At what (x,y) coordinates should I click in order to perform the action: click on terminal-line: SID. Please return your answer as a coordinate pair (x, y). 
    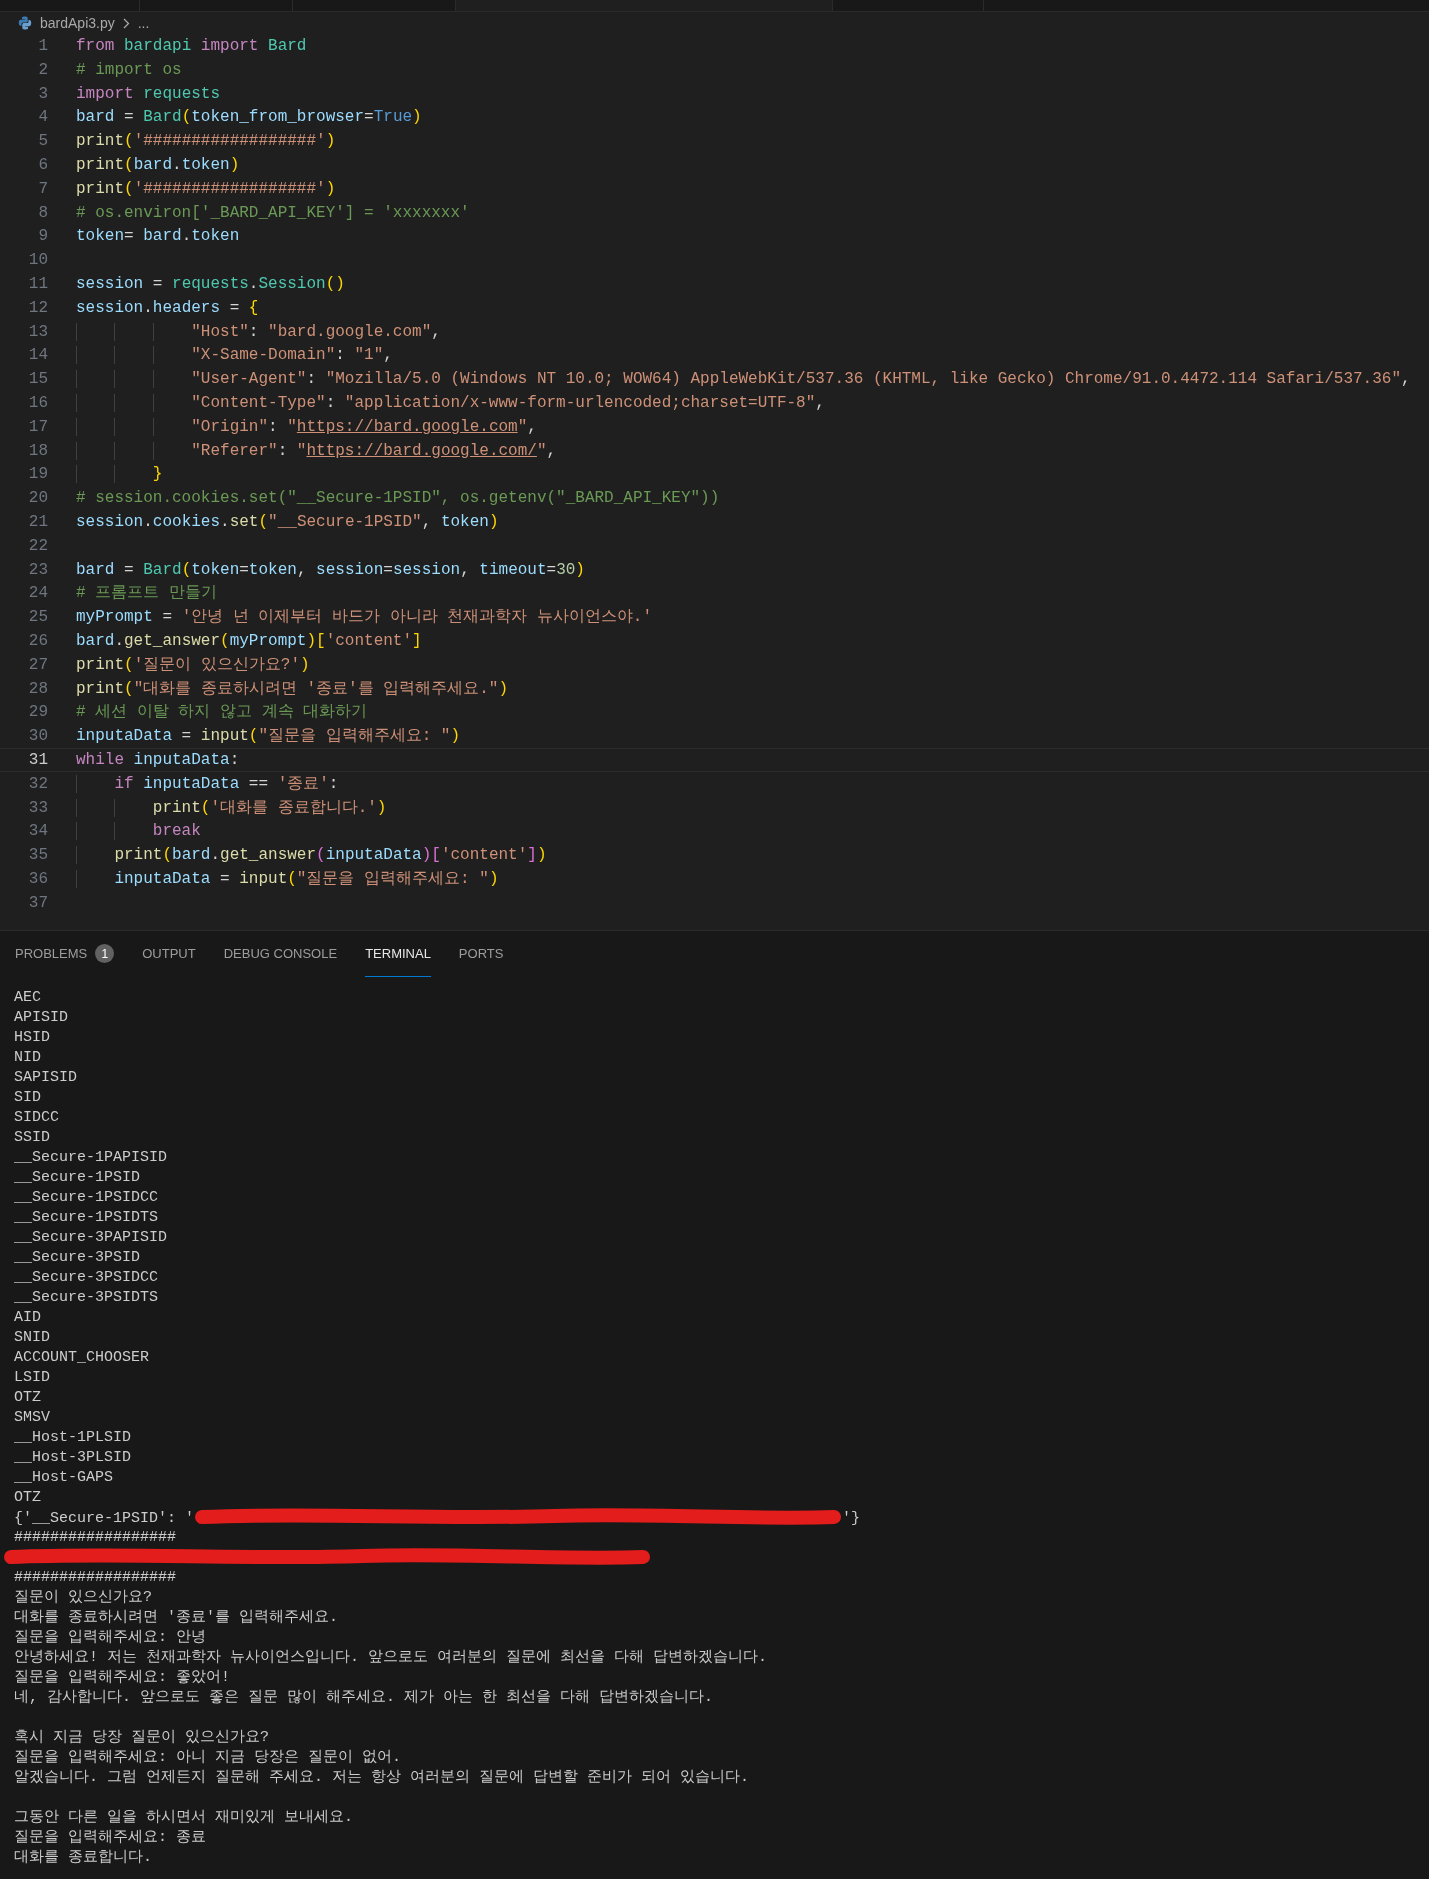
    Looking at the image, I should click on (27, 1098).